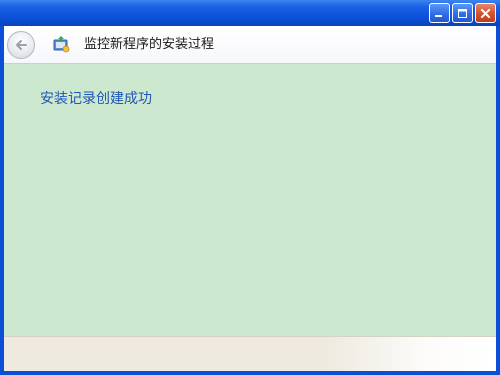 This screenshot has width=500, height=375. I want to click on maximize-button, so click(462, 13).